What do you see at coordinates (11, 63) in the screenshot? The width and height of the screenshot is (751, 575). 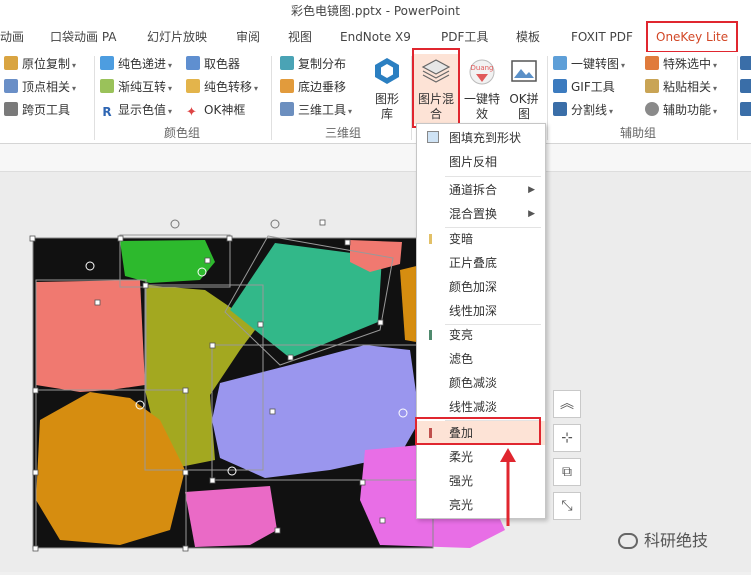 I see `copy-icon` at bounding box center [11, 63].